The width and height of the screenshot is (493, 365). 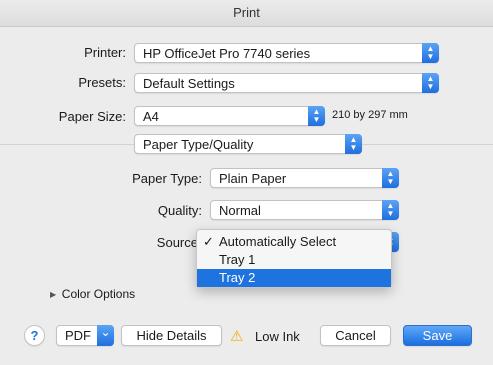 What do you see at coordinates (98, 294) in the screenshot?
I see `color-options-label: Color Options` at bounding box center [98, 294].